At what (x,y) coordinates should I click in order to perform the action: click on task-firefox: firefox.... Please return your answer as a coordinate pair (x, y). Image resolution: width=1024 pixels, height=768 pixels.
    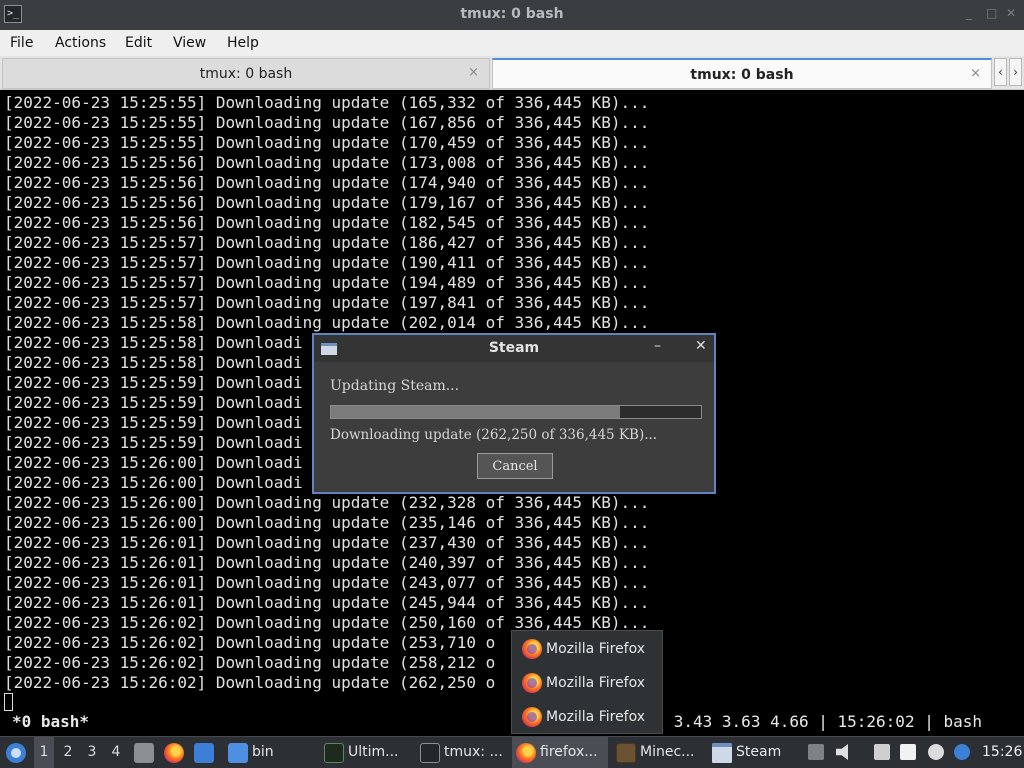
    Looking at the image, I should click on (560, 752).